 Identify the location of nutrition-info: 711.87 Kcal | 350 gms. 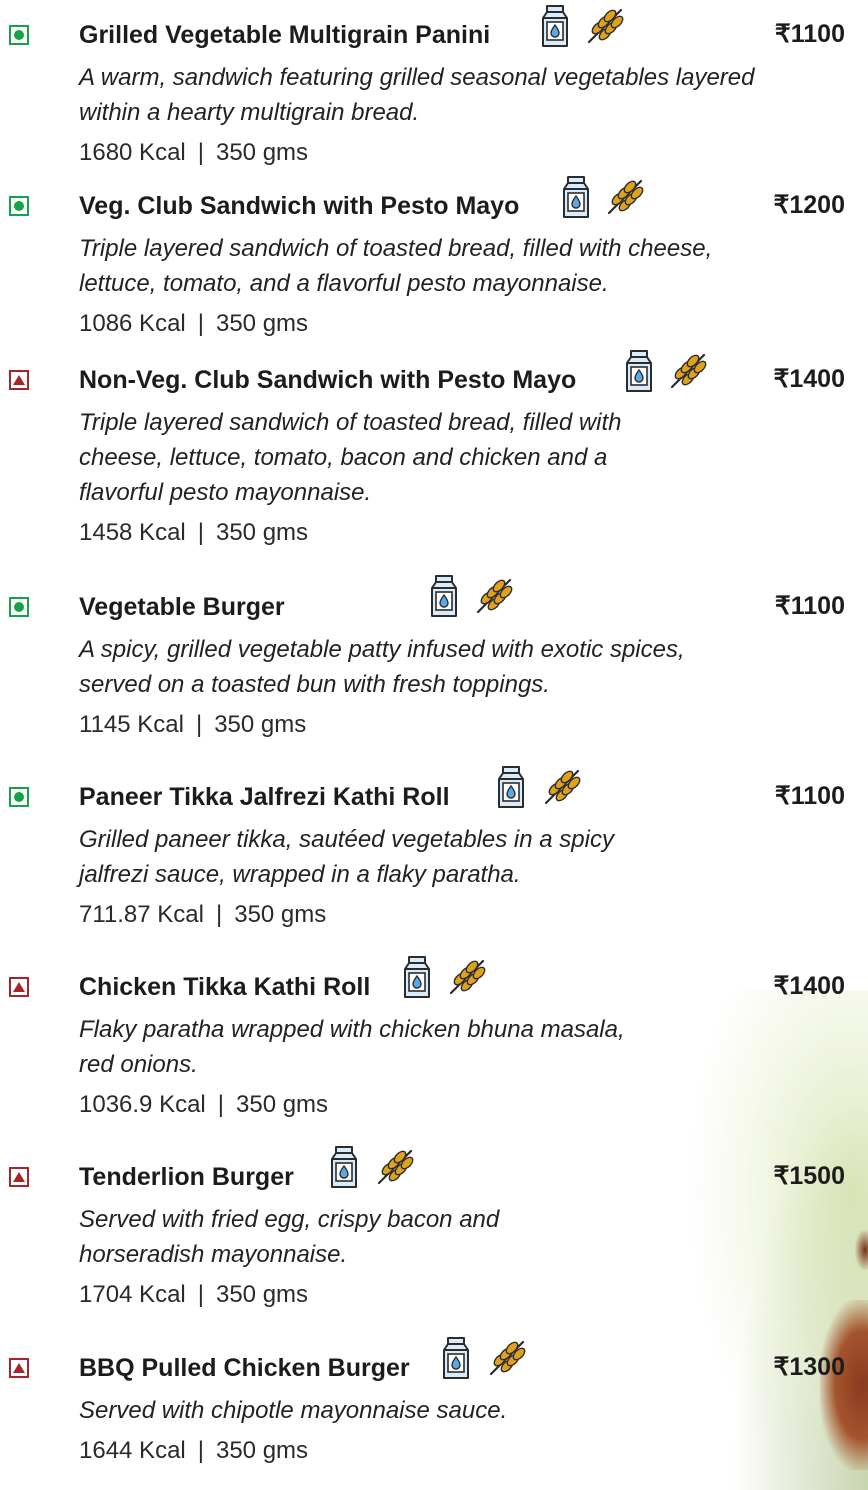
(202, 915).